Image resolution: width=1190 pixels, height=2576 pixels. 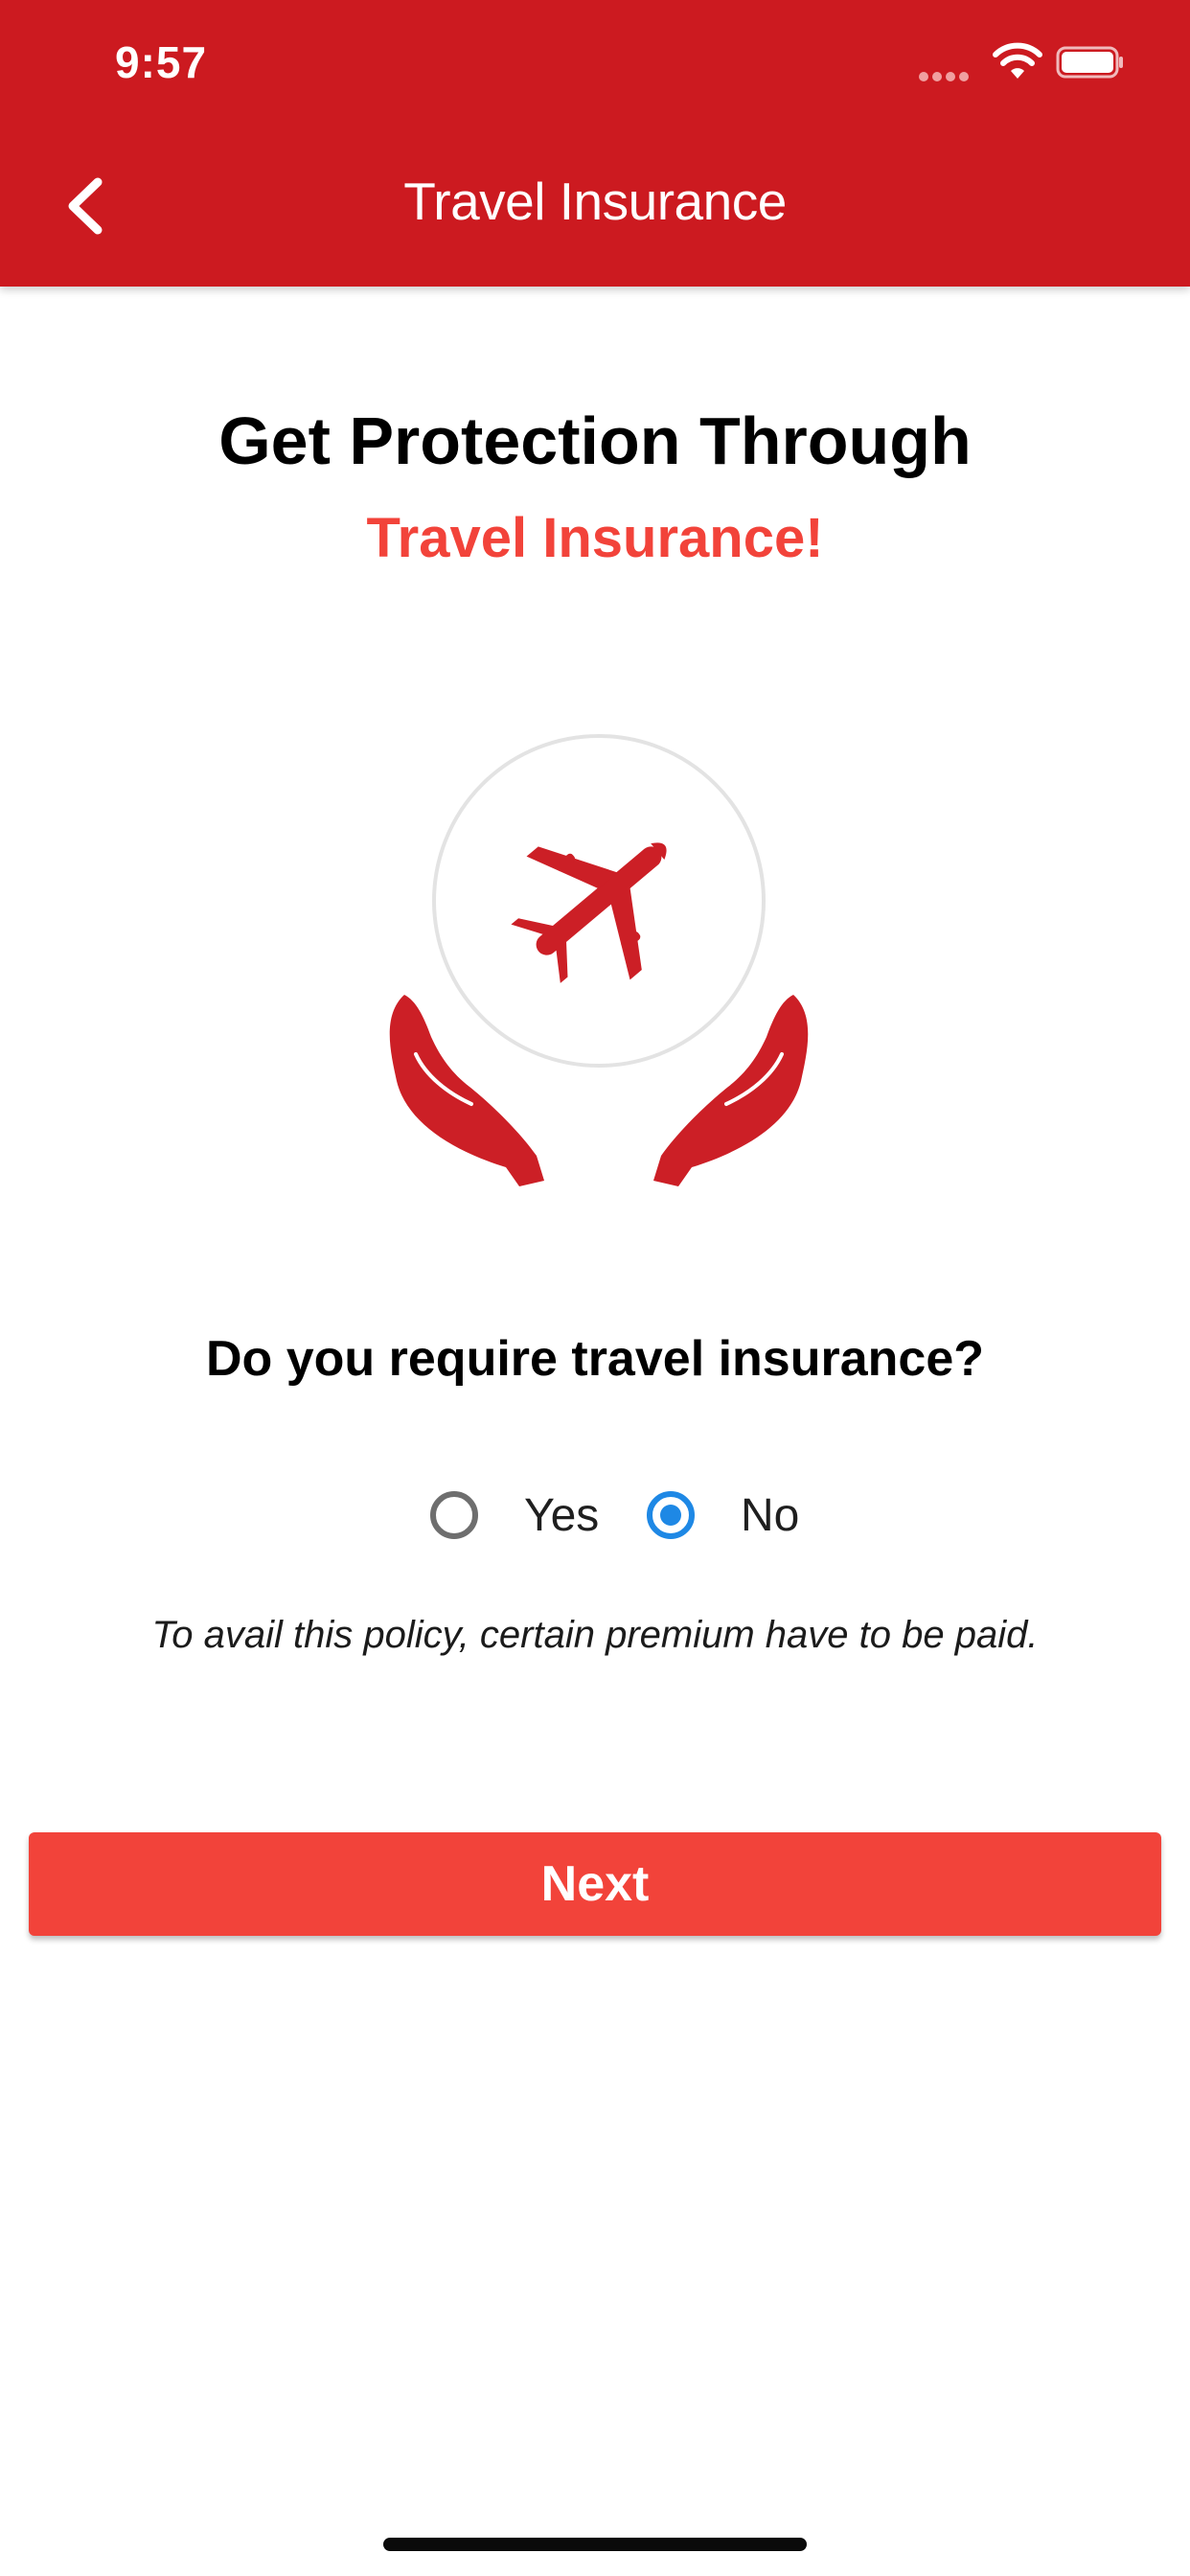 What do you see at coordinates (595, 2544) in the screenshot?
I see `home-indicator` at bounding box center [595, 2544].